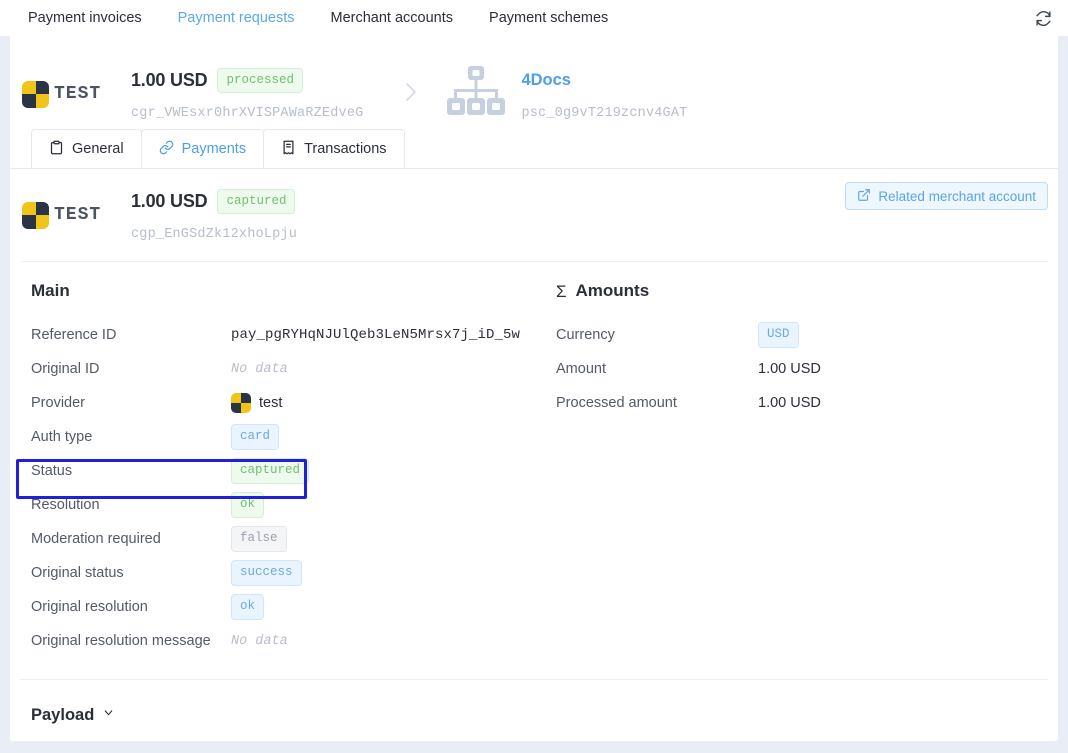 The height and width of the screenshot is (753, 1068). I want to click on field-resolution: Resolution ok, so click(282, 505).